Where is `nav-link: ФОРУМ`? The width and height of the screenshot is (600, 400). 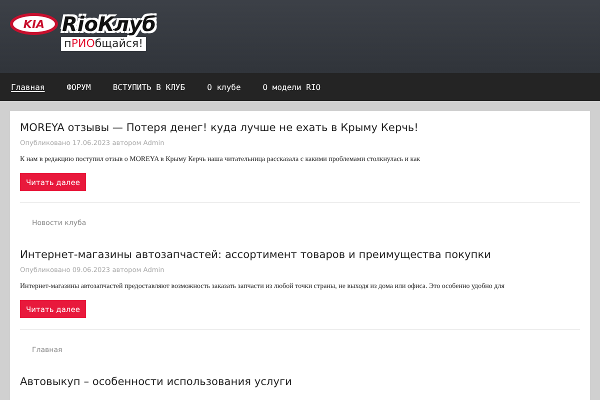 nav-link: ФОРУМ is located at coordinates (78, 87).